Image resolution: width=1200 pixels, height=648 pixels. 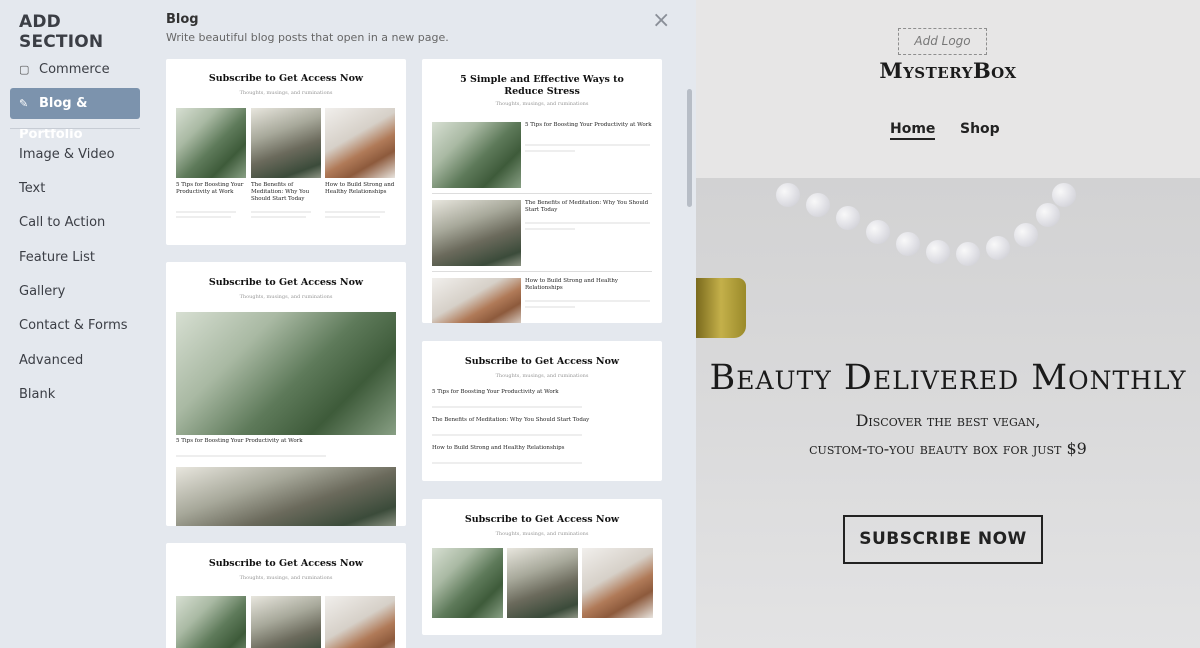 I want to click on hero-subtitle-line1: Discover the best vegan,, so click(x=948, y=420).